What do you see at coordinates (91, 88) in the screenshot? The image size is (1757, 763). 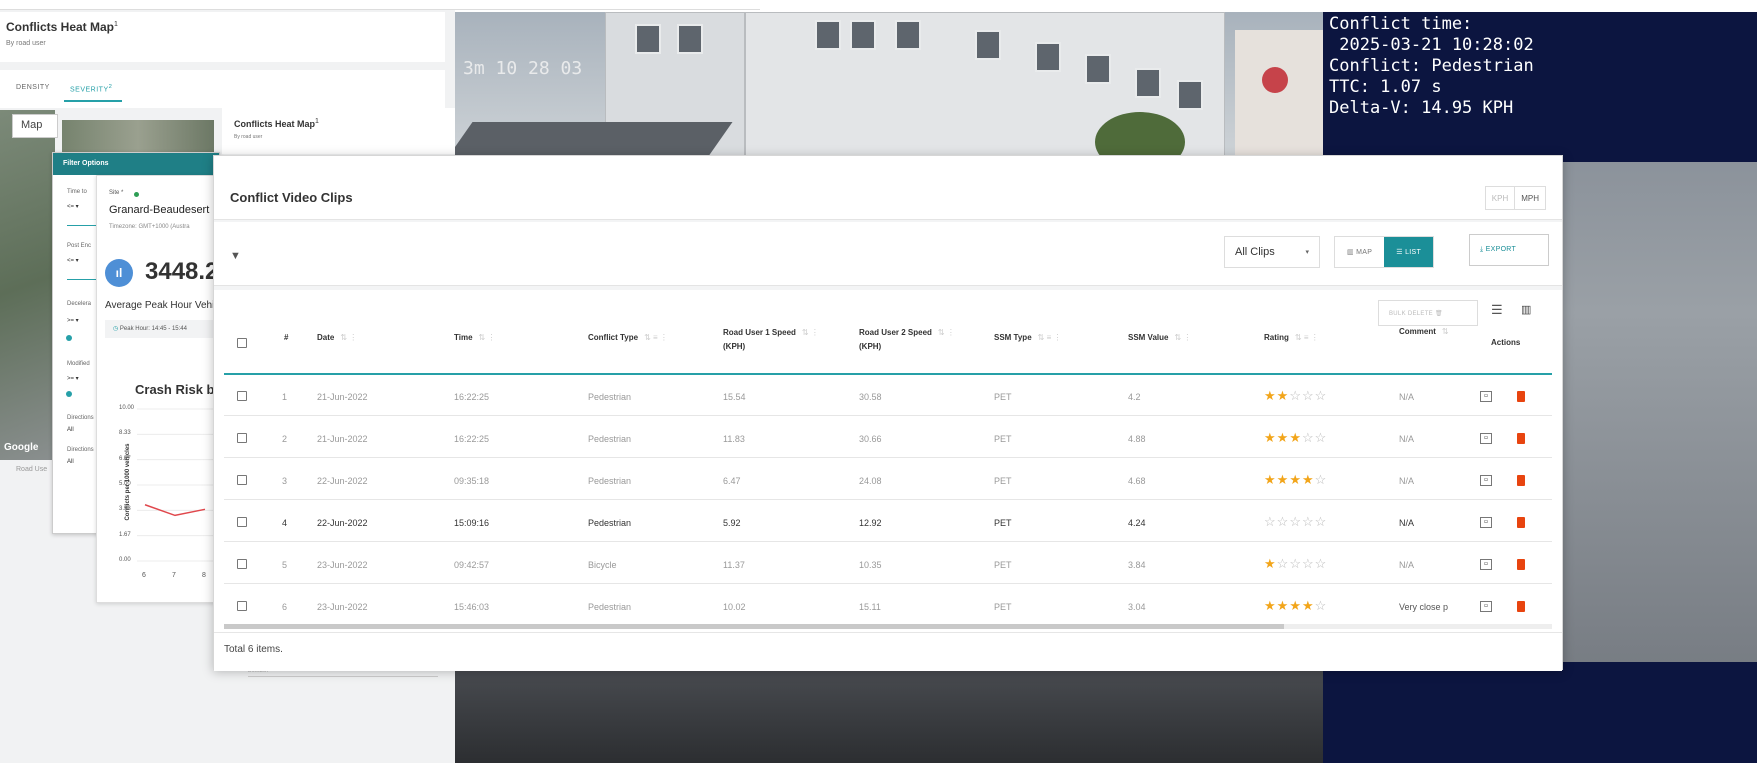 I see `tab-severity: SEVERITY2` at bounding box center [91, 88].